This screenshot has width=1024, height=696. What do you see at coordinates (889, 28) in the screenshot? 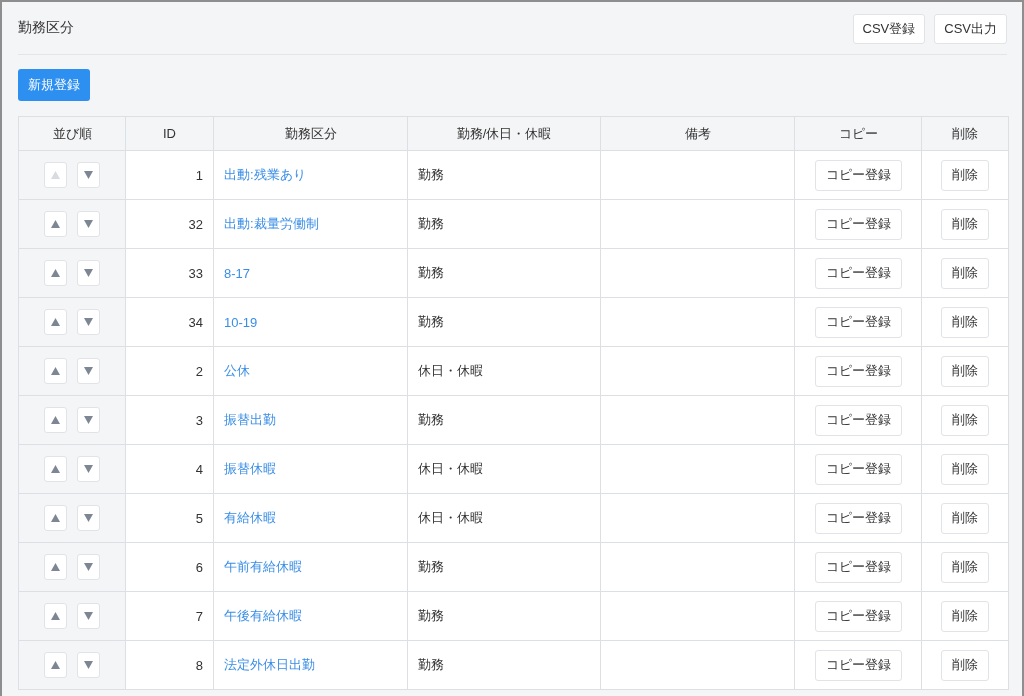
I see `csv-button: CSV登録` at bounding box center [889, 28].